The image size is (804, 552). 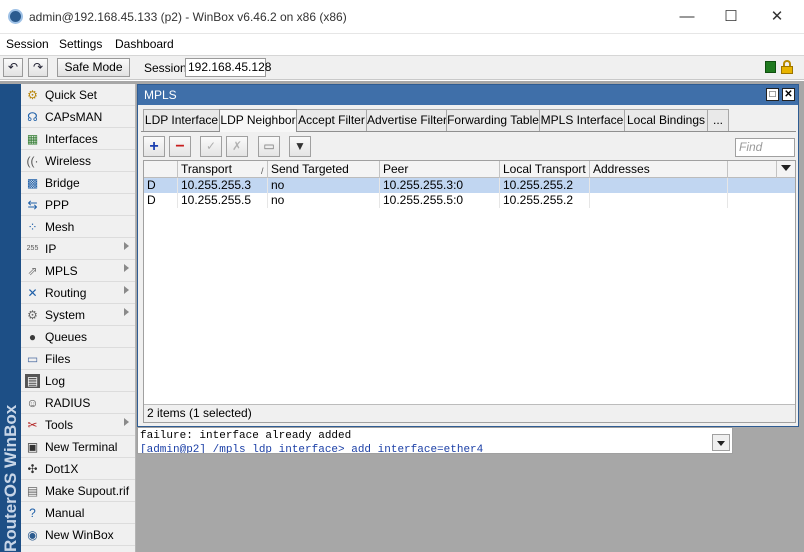 What do you see at coordinates (770, 67) in the screenshot?
I see `connection-status-icon` at bounding box center [770, 67].